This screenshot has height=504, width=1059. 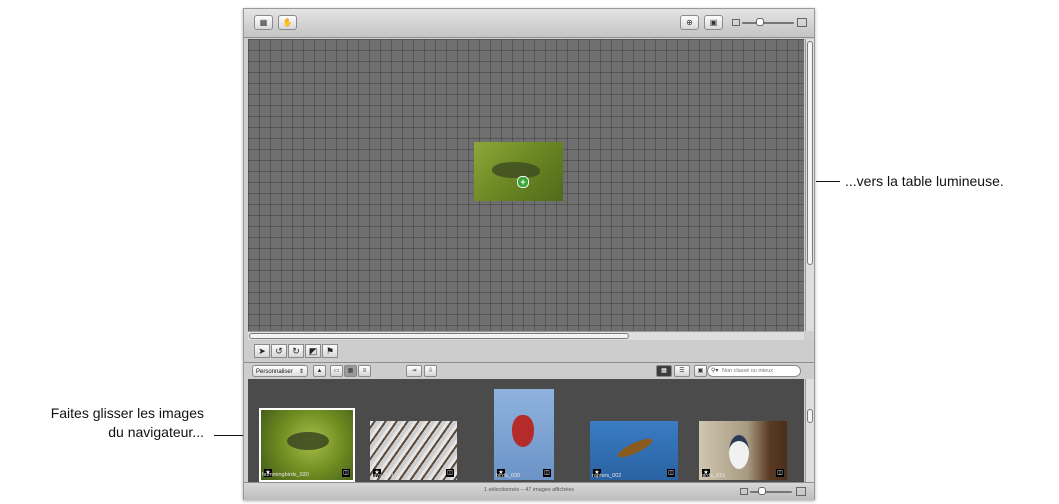 I want to click on import-button: ⇥, so click(x=414, y=371).